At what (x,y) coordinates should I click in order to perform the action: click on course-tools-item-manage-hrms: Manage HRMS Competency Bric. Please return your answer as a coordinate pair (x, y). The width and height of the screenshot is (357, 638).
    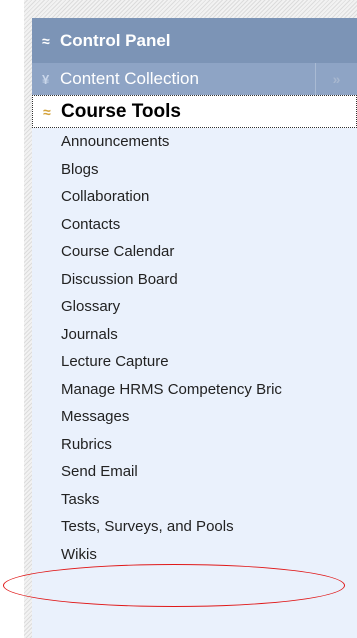
    Looking at the image, I should click on (209, 390).